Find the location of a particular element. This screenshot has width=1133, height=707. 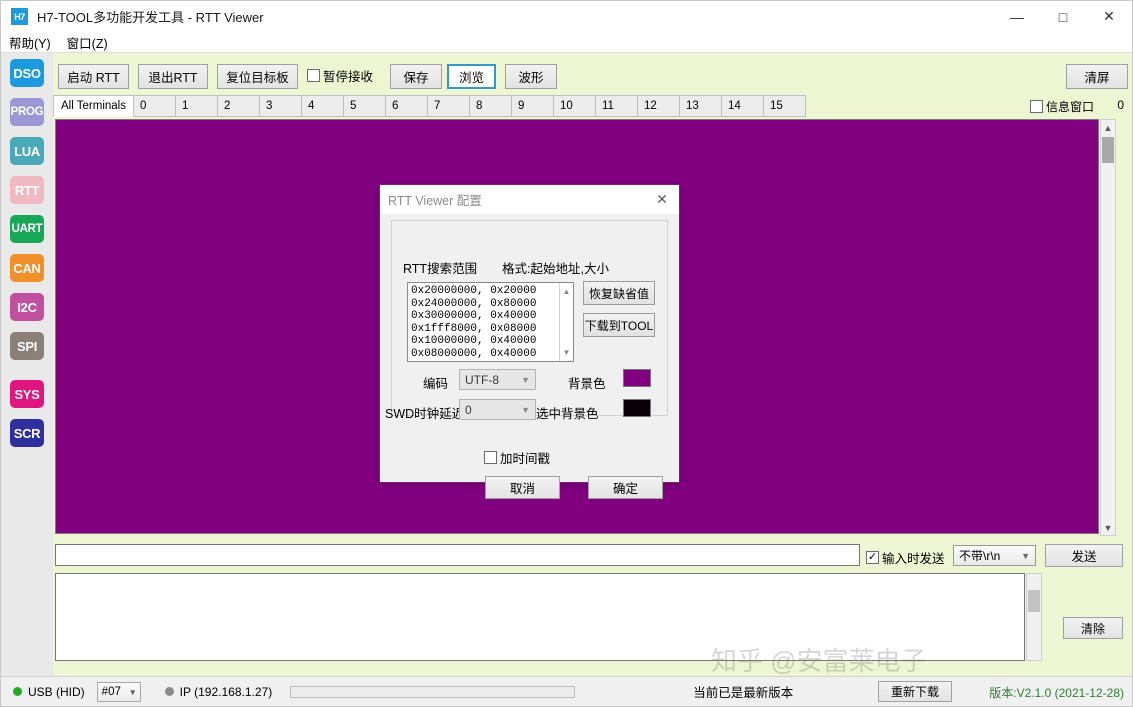

close-icon: ✕ is located at coordinates (1109, 16).